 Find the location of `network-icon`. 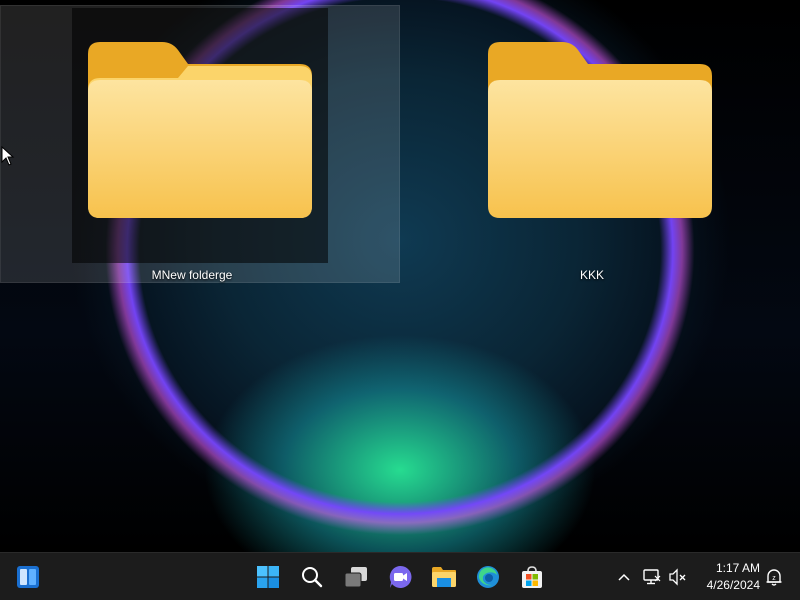

network-icon is located at coordinates (652, 577).